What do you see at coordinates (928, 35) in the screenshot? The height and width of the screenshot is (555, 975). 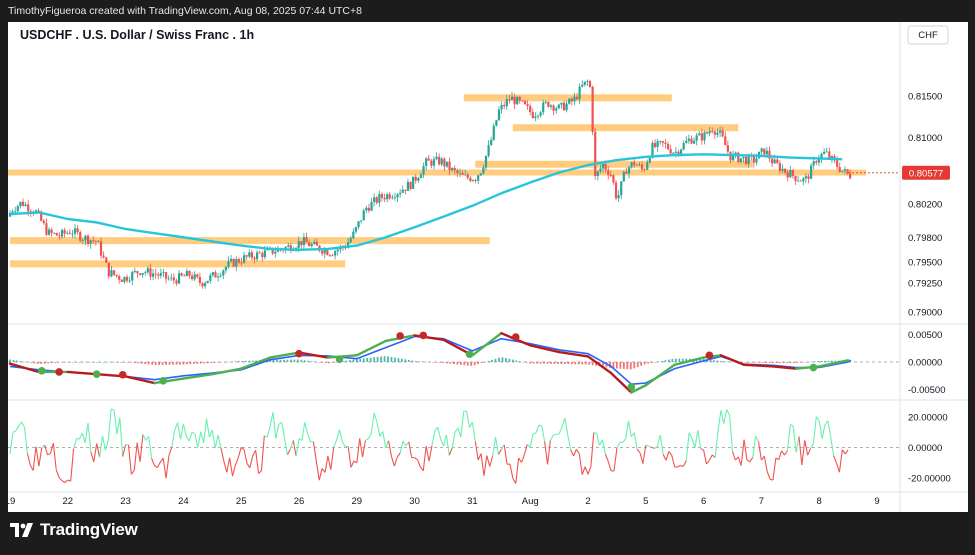 I see `currency-box: CHF` at bounding box center [928, 35].